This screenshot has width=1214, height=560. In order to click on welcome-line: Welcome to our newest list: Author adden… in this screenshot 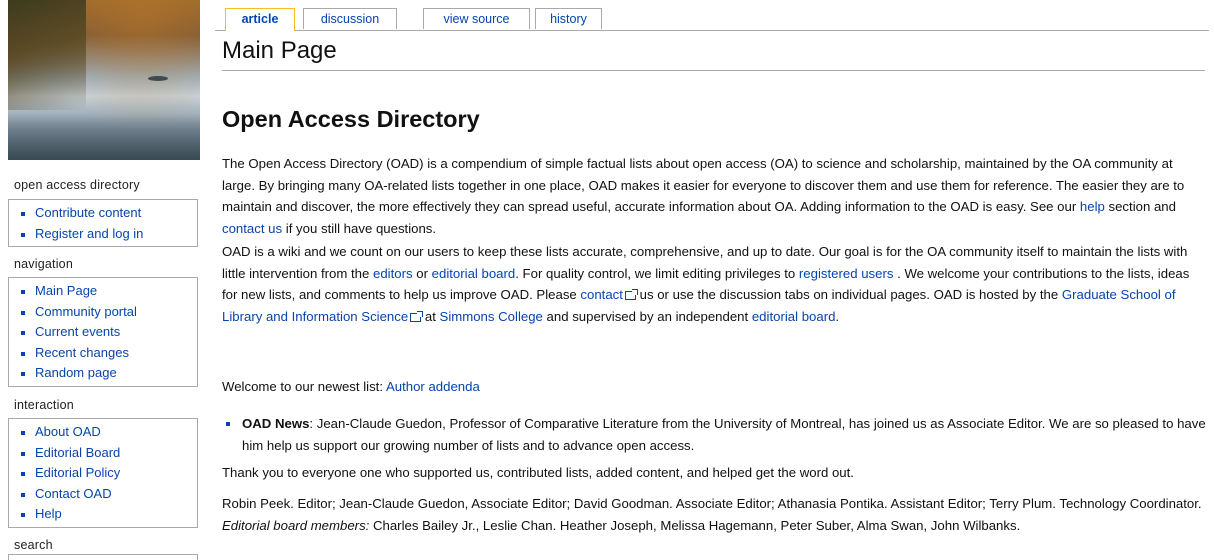, I will do `click(714, 387)`.